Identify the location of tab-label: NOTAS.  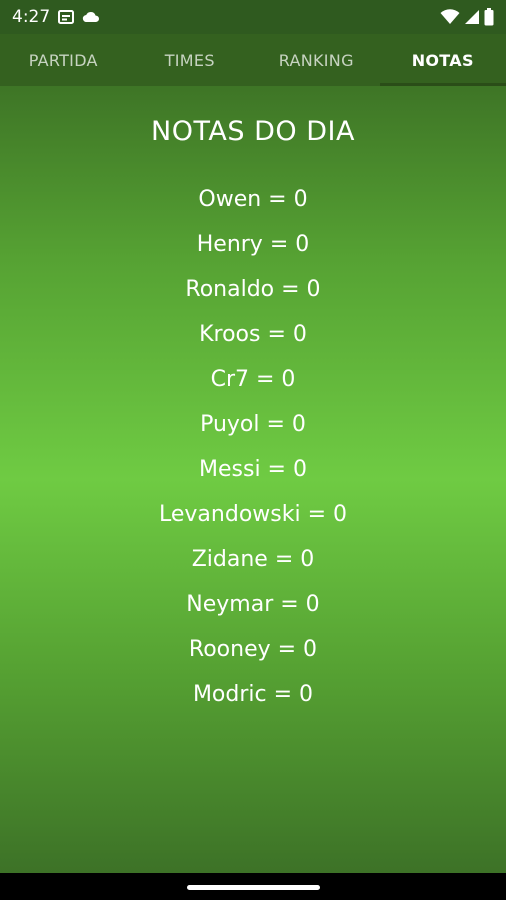
(442, 60).